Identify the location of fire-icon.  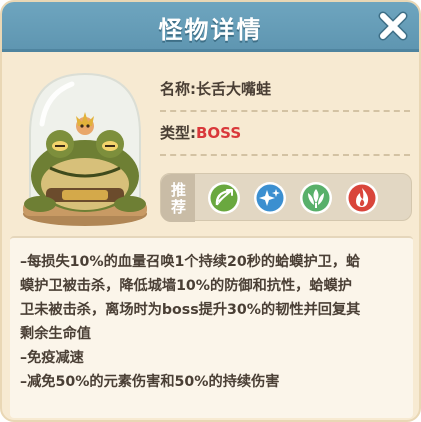
(362, 198).